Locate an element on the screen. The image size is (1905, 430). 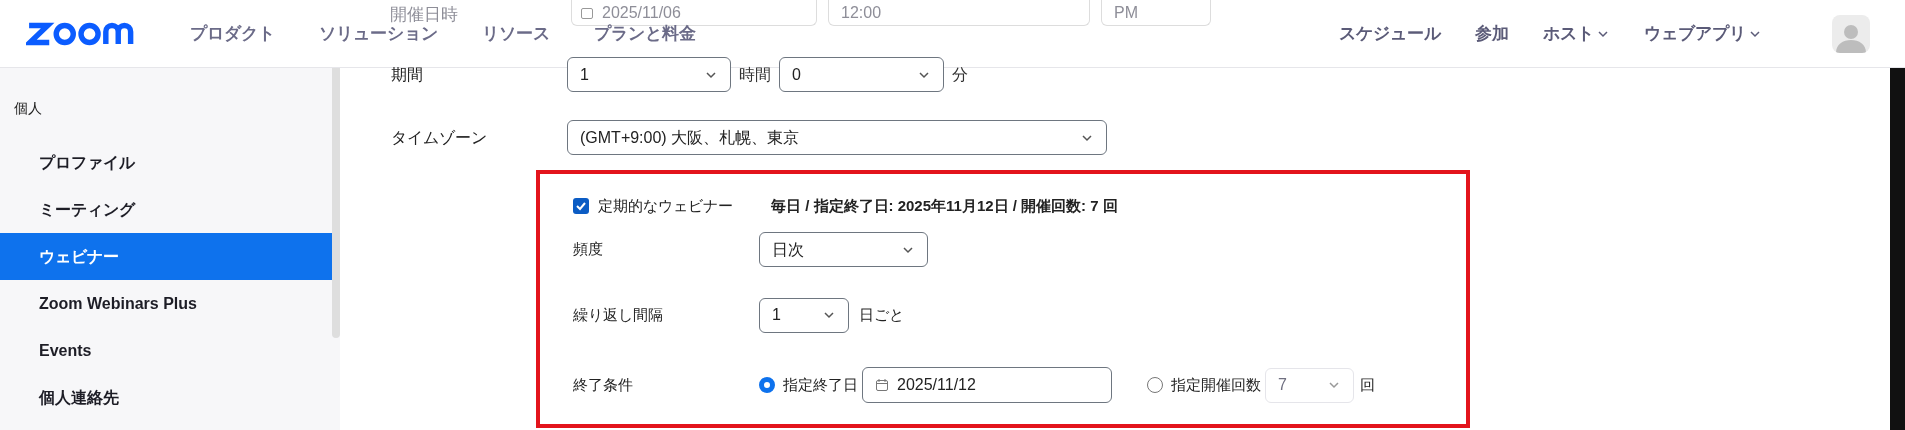
field-label: 期間 is located at coordinates (407, 74).